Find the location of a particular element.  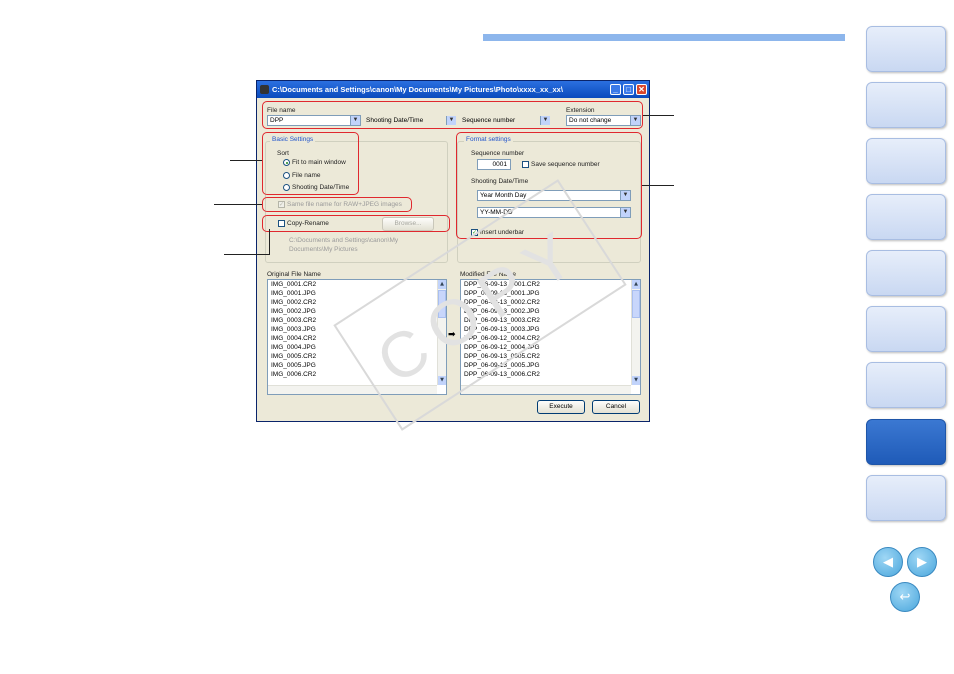

callout-line-same-name is located at coordinates (238, 204).